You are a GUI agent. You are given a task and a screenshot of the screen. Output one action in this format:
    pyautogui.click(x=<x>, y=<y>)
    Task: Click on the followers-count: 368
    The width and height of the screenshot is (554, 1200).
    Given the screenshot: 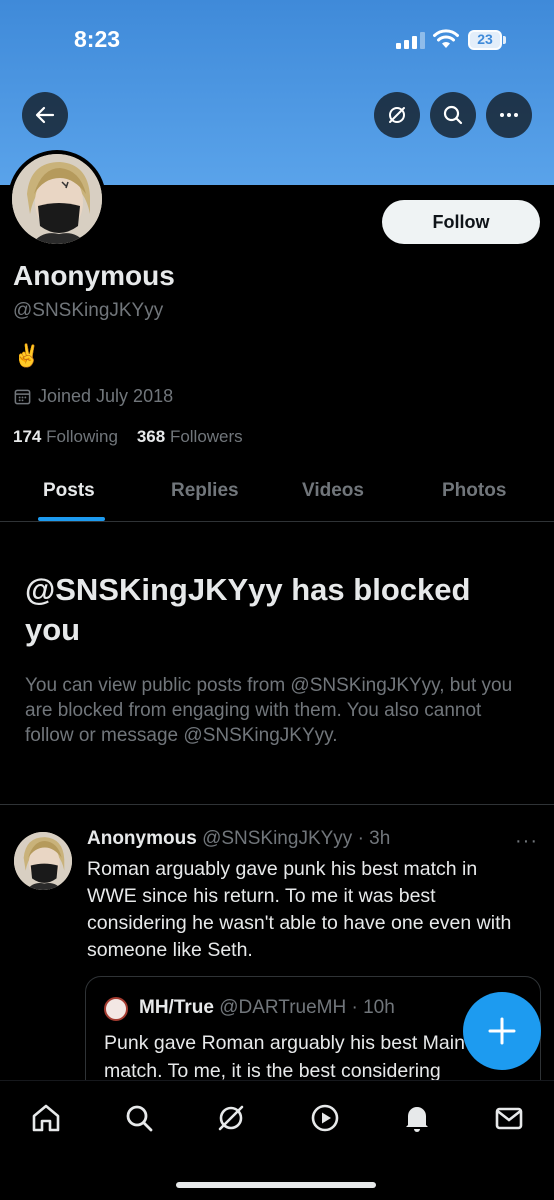 What is the action you would take?
    pyautogui.click(x=151, y=436)
    